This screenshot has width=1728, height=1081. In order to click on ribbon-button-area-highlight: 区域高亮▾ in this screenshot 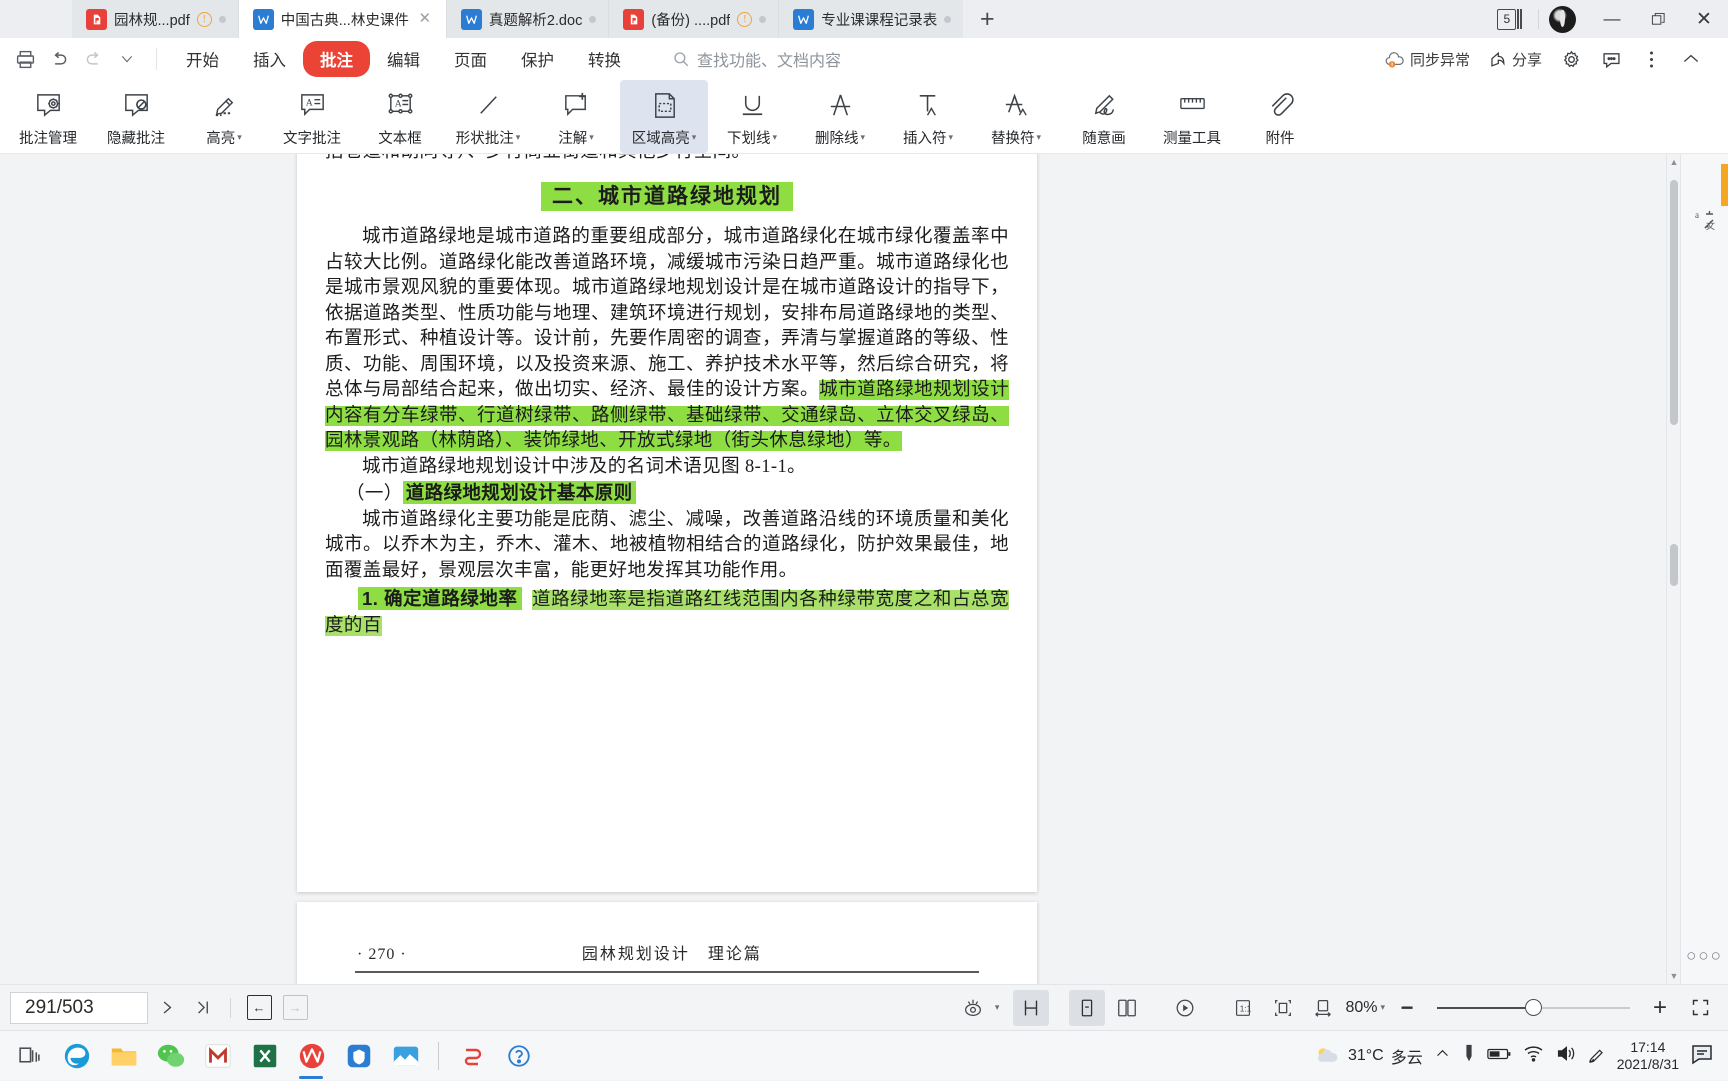, I will do `click(664, 116)`.